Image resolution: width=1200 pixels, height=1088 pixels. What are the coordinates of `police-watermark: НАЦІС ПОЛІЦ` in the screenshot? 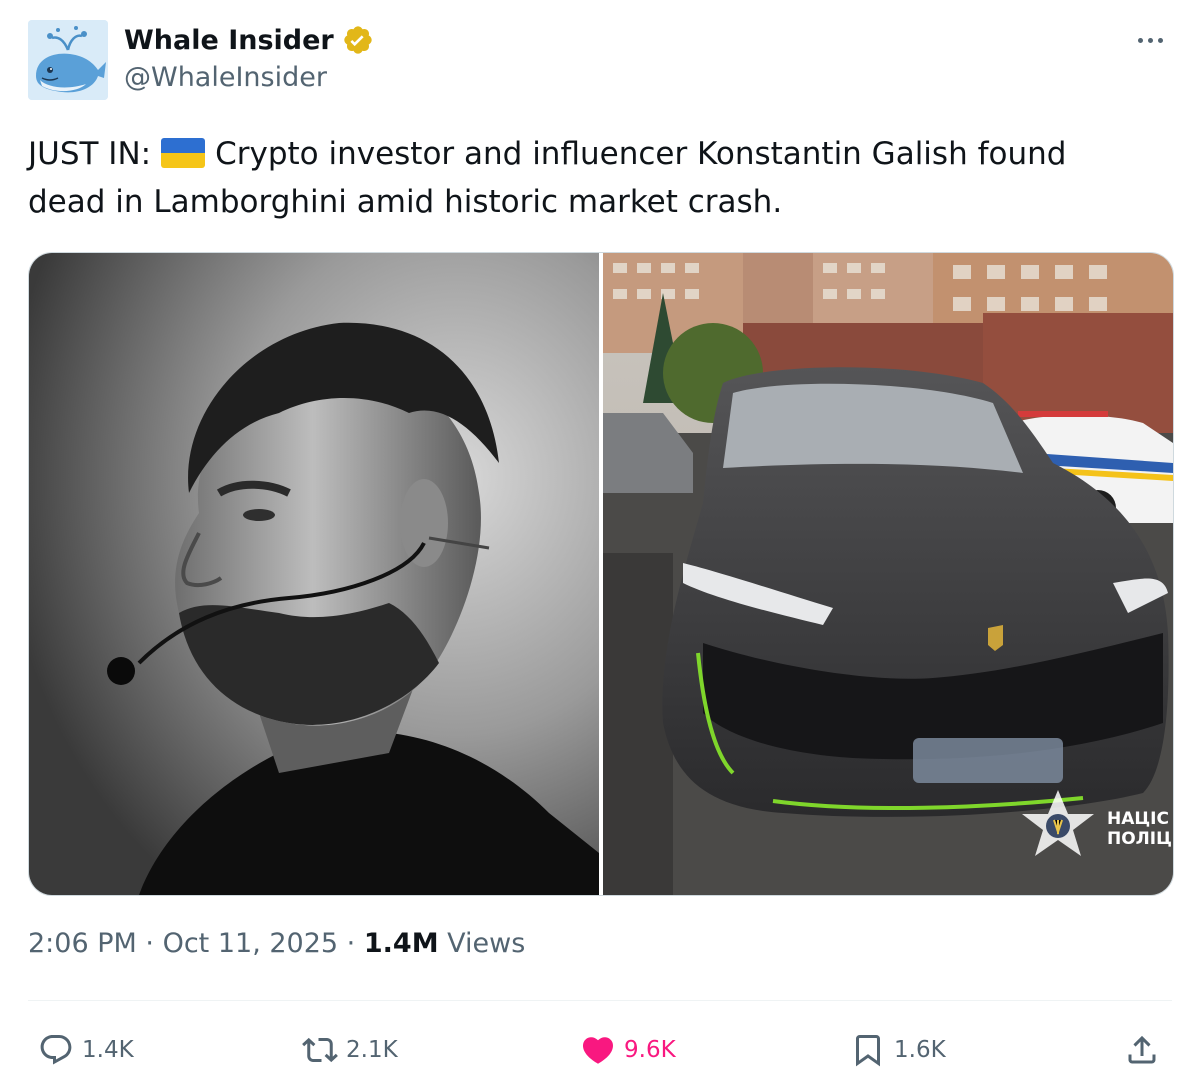 It's located at (1140, 829).